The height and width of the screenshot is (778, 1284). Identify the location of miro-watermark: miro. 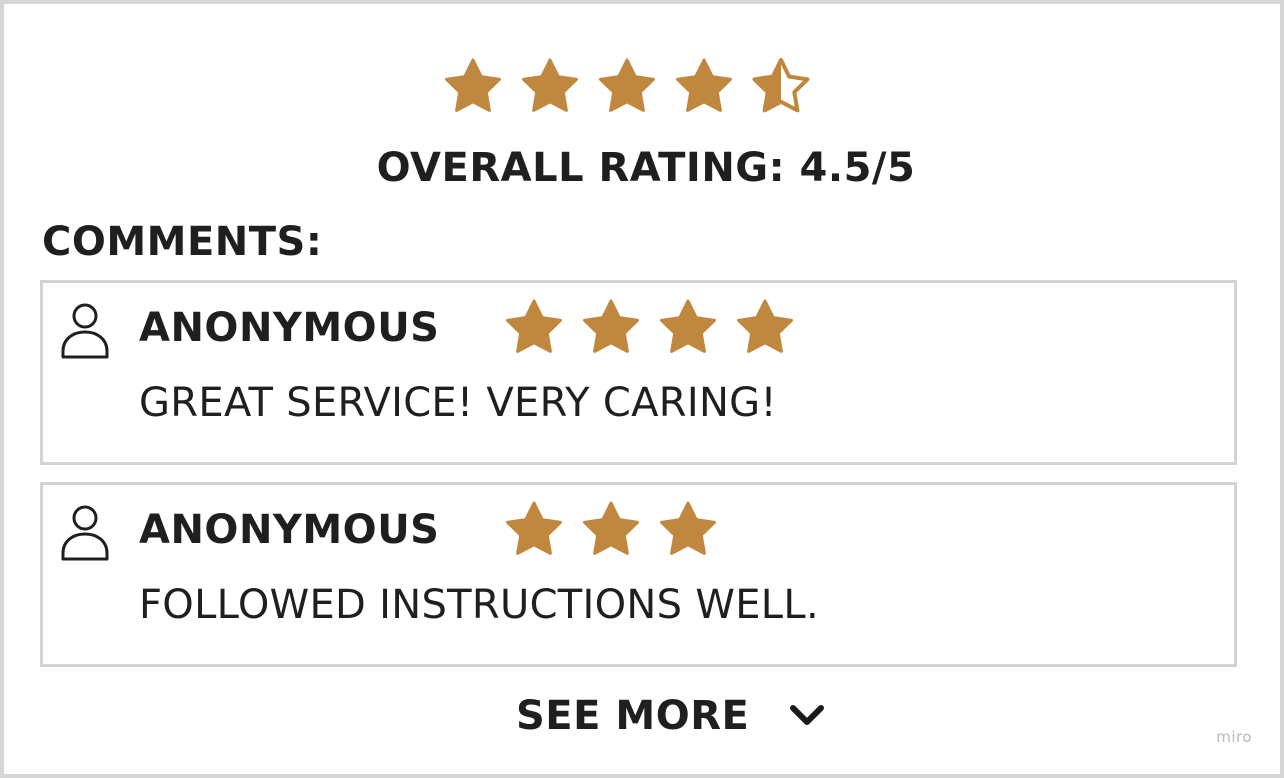
(1234, 737).